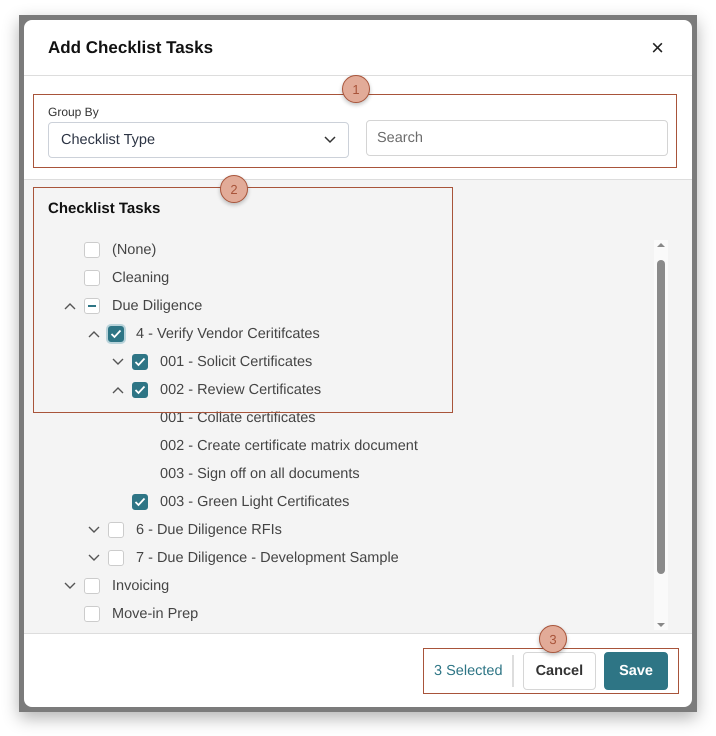 Image resolution: width=716 pixels, height=736 pixels. What do you see at coordinates (330, 140) in the screenshot?
I see `chevron-down-icon` at bounding box center [330, 140].